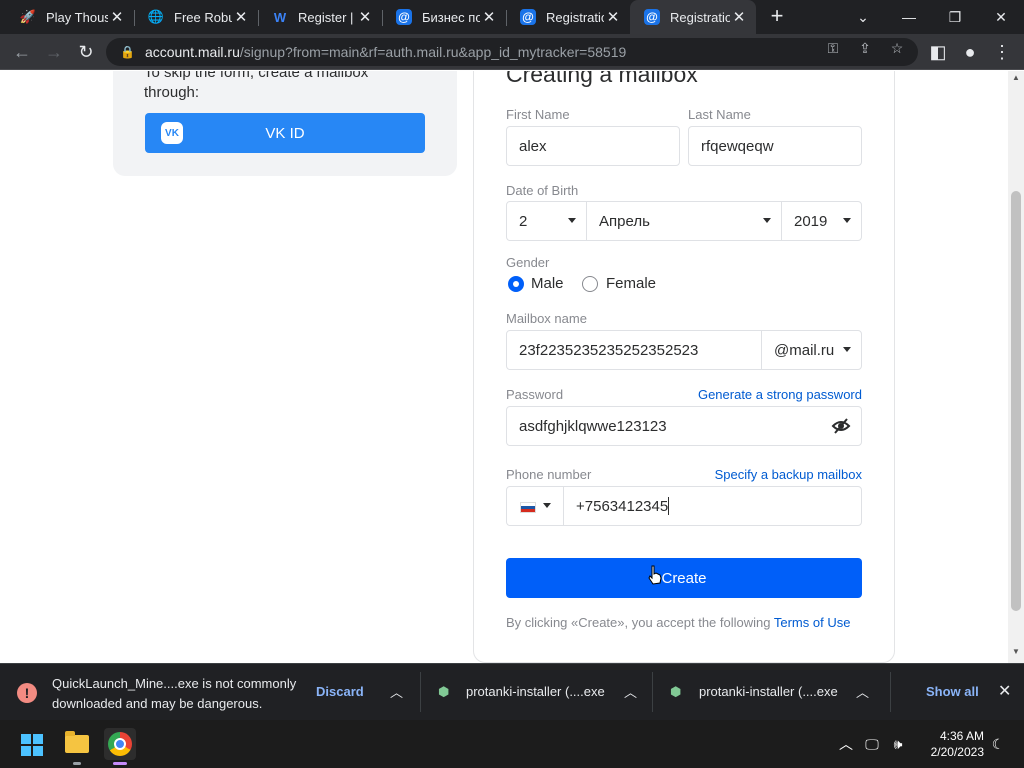  What do you see at coordinates (1016, 654) in the screenshot?
I see `scroll-down-icon: ▼` at bounding box center [1016, 654].